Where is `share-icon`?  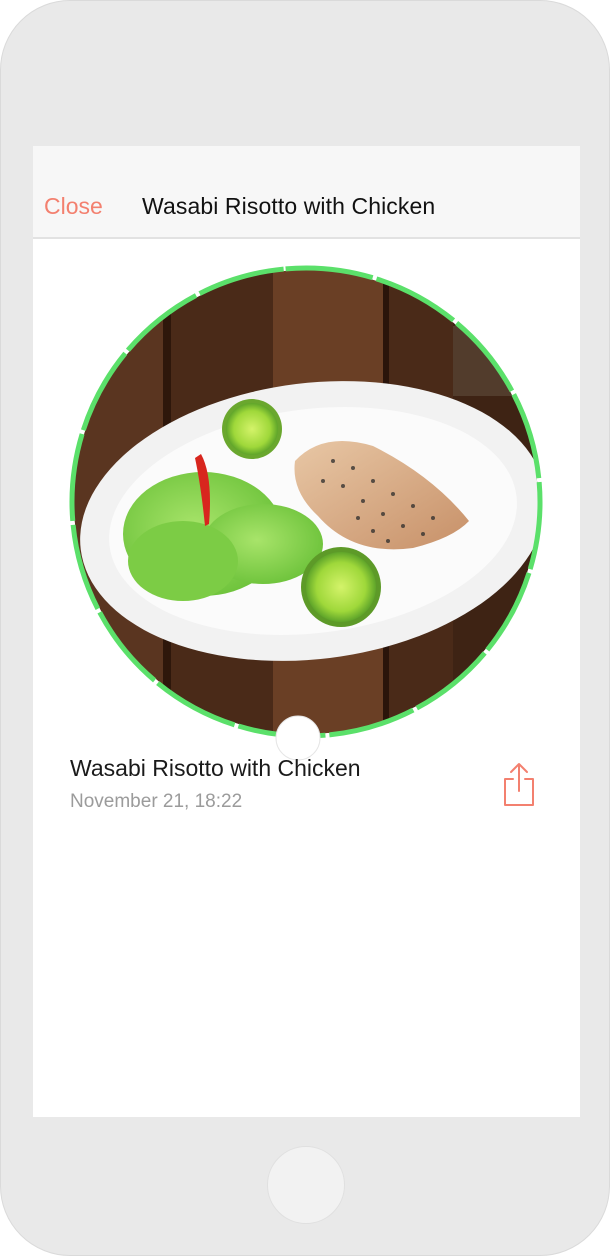
share-icon is located at coordinates (519, 785).